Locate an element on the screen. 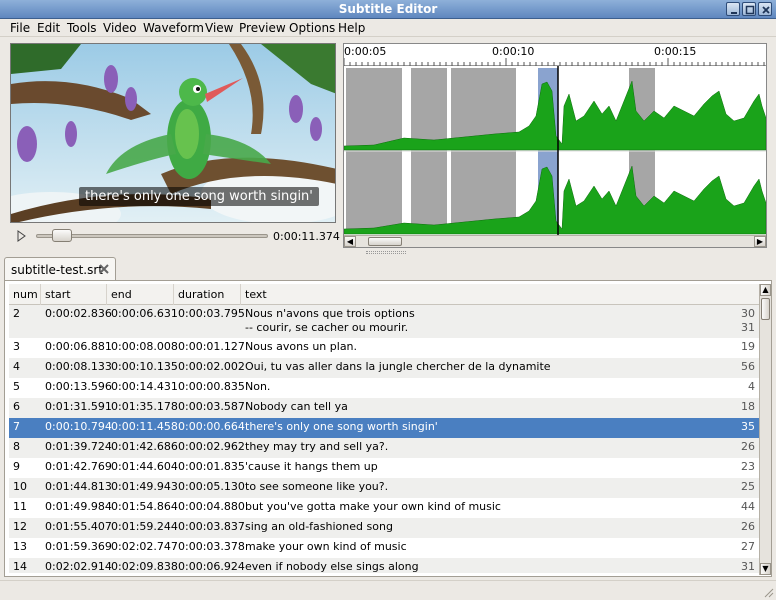 The width and height of the screenshot is (776, 600). cell-duration: 0:00:01.127 is located at coordinates (211, 346).